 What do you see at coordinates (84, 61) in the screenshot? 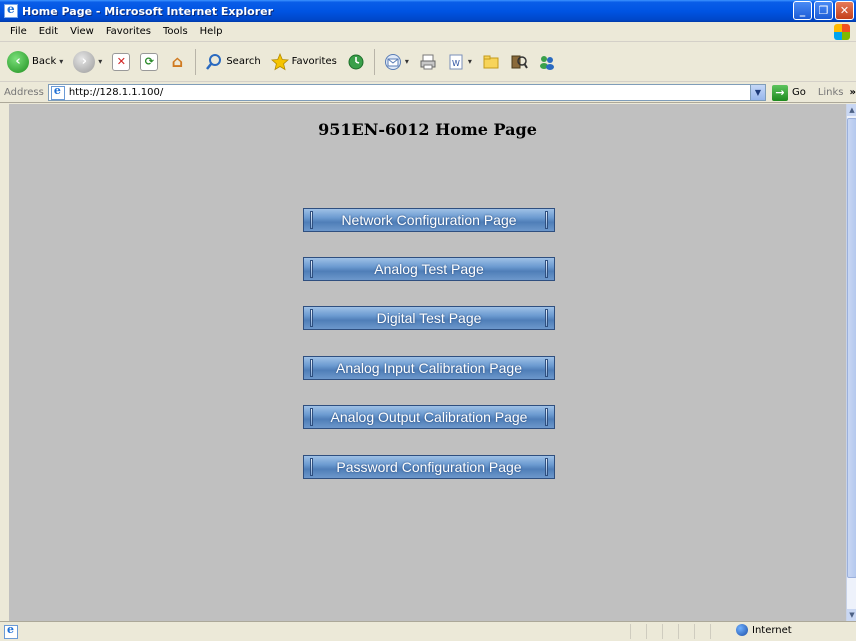
I see `forward-arrow-icon: ›` at bounding box center [84, 61].